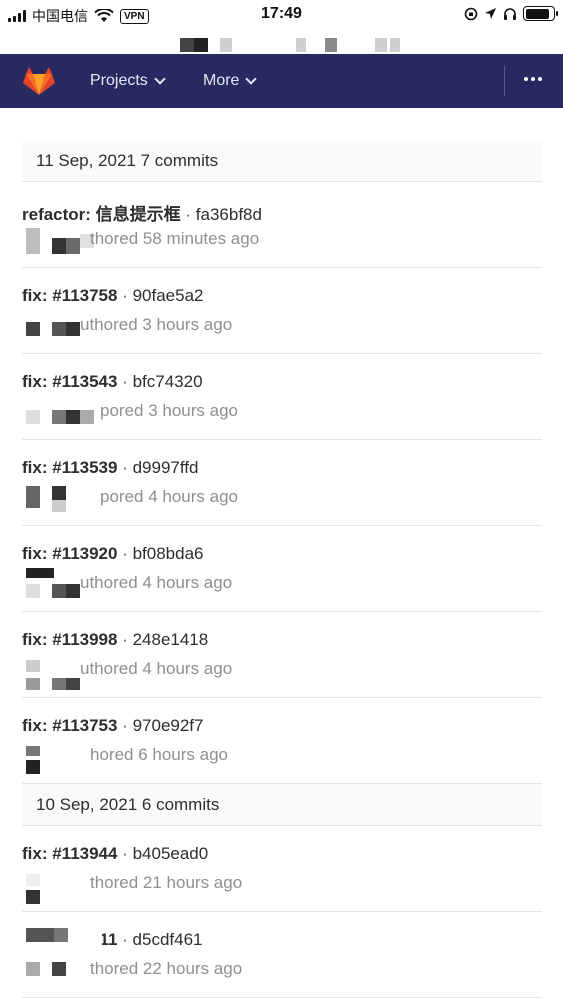 The height and width of the screenshot is (1000, 563). What do you see at coordinates (166, 882) in the screenshot?
I see `commit-meta: thored 21 hours ago` at bounding box center [166, 882].